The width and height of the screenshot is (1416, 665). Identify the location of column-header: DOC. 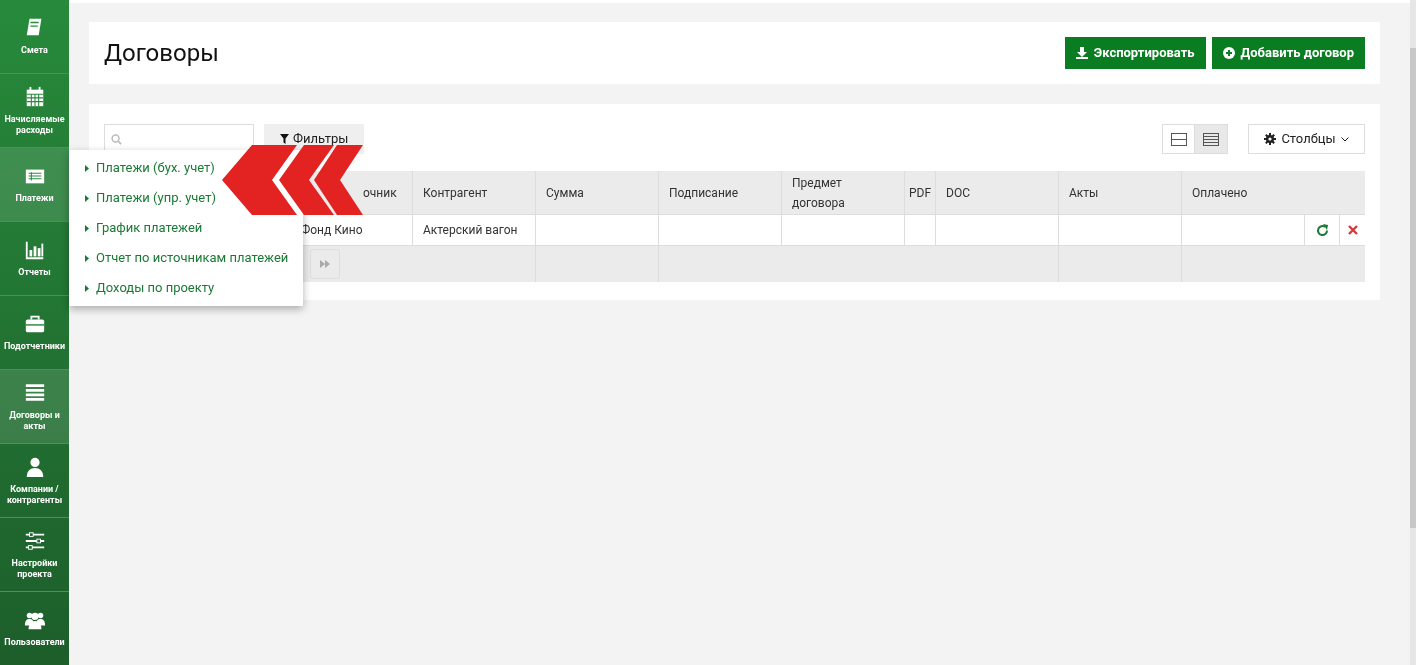
(958, 193).